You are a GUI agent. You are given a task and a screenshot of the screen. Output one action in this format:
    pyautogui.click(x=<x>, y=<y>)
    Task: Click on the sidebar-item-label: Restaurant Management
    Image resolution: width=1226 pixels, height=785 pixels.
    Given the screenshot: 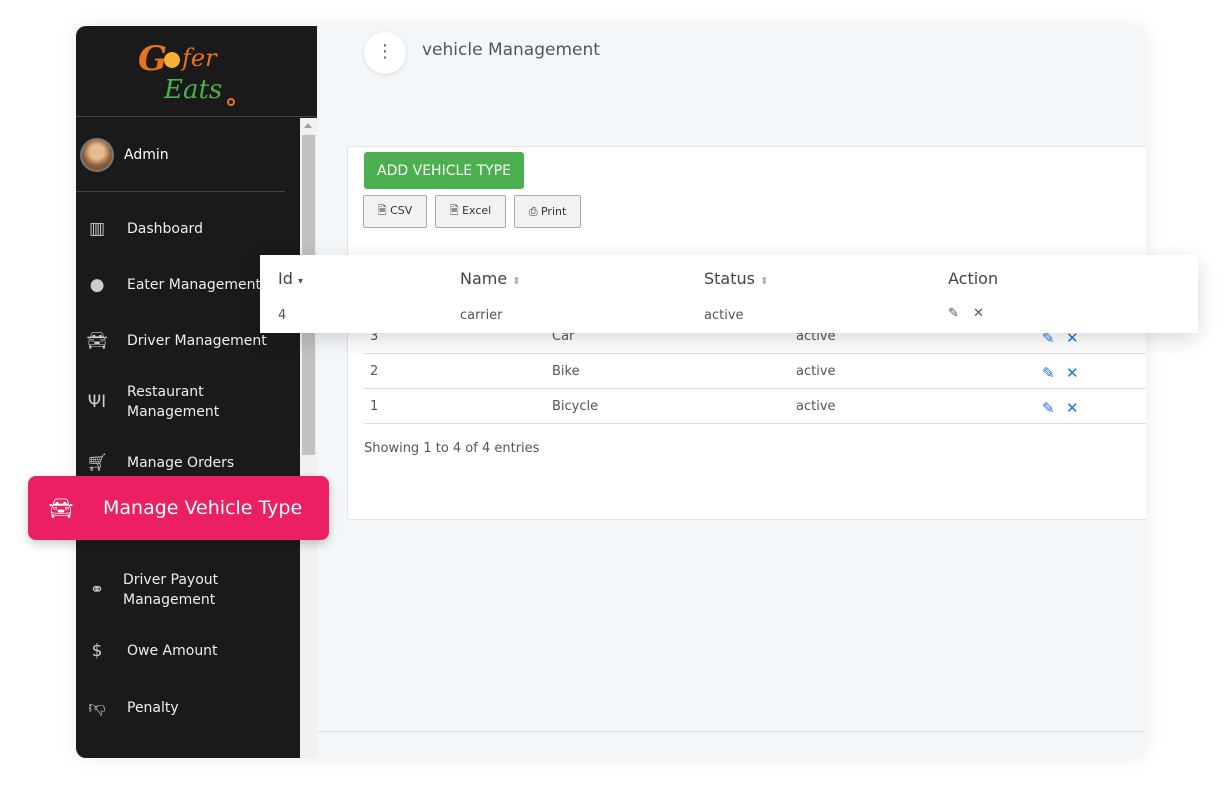 What is the action you would take?
    pyautogui.click(x=173, y=402)
    